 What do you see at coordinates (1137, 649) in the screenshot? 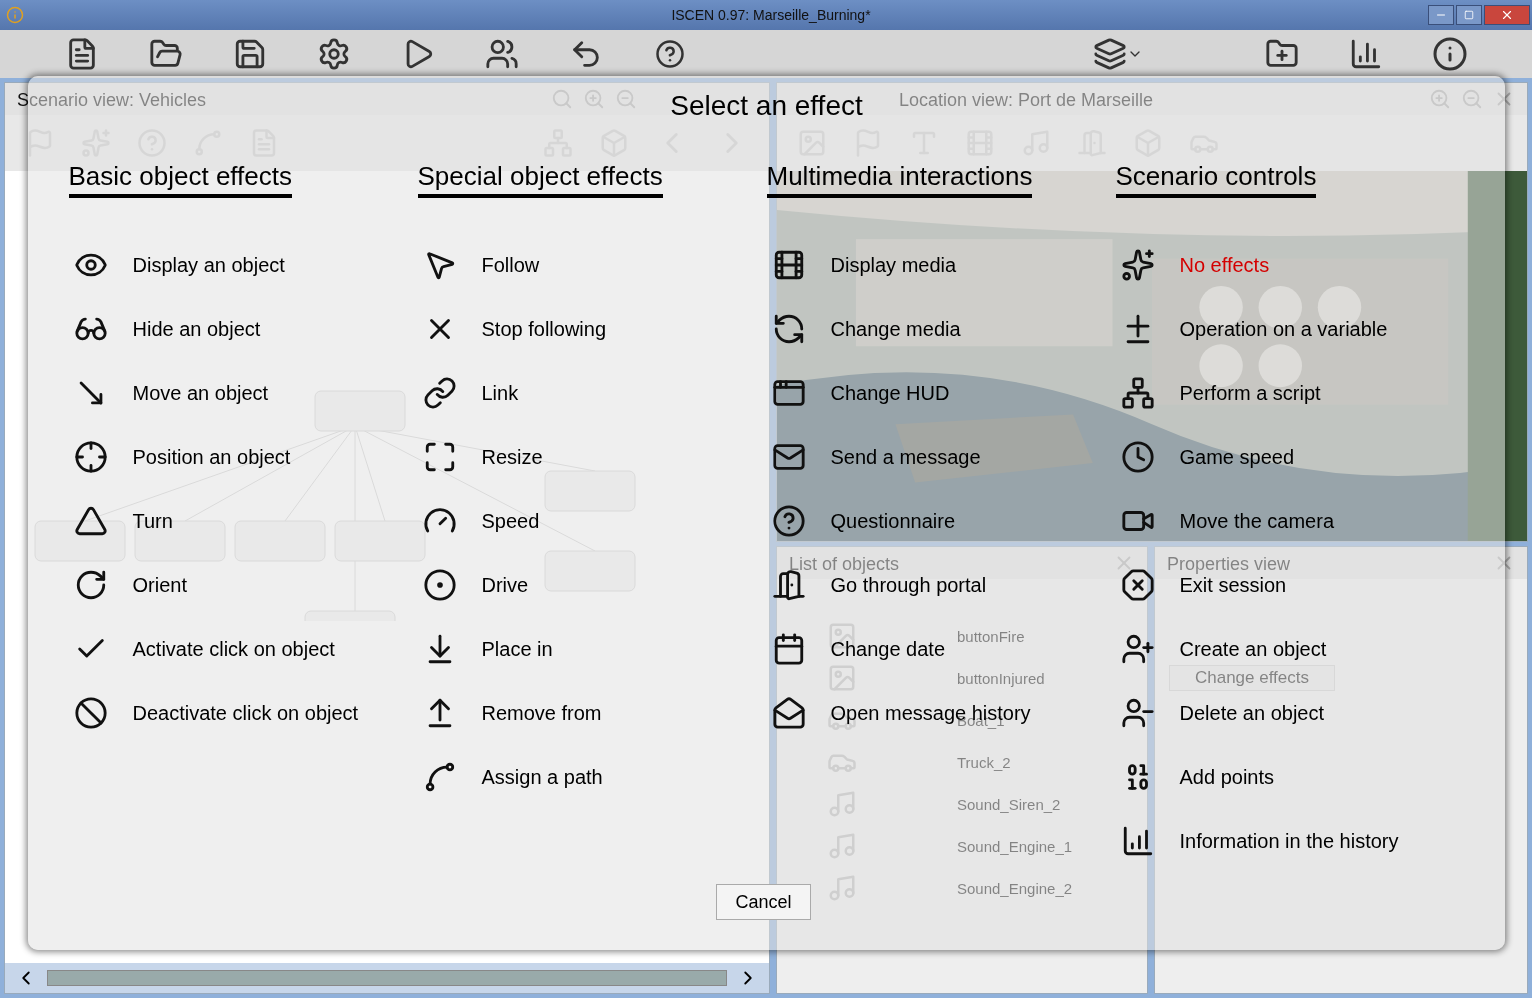
I see `person-plus-icon` at bounding box center [1137, 649].